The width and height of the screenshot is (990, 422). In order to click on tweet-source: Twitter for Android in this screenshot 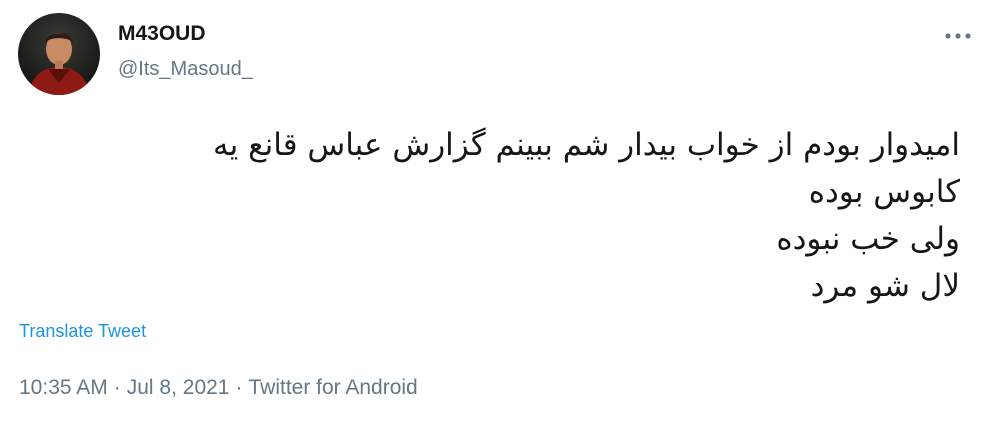, I will do `click(332, 387)`.